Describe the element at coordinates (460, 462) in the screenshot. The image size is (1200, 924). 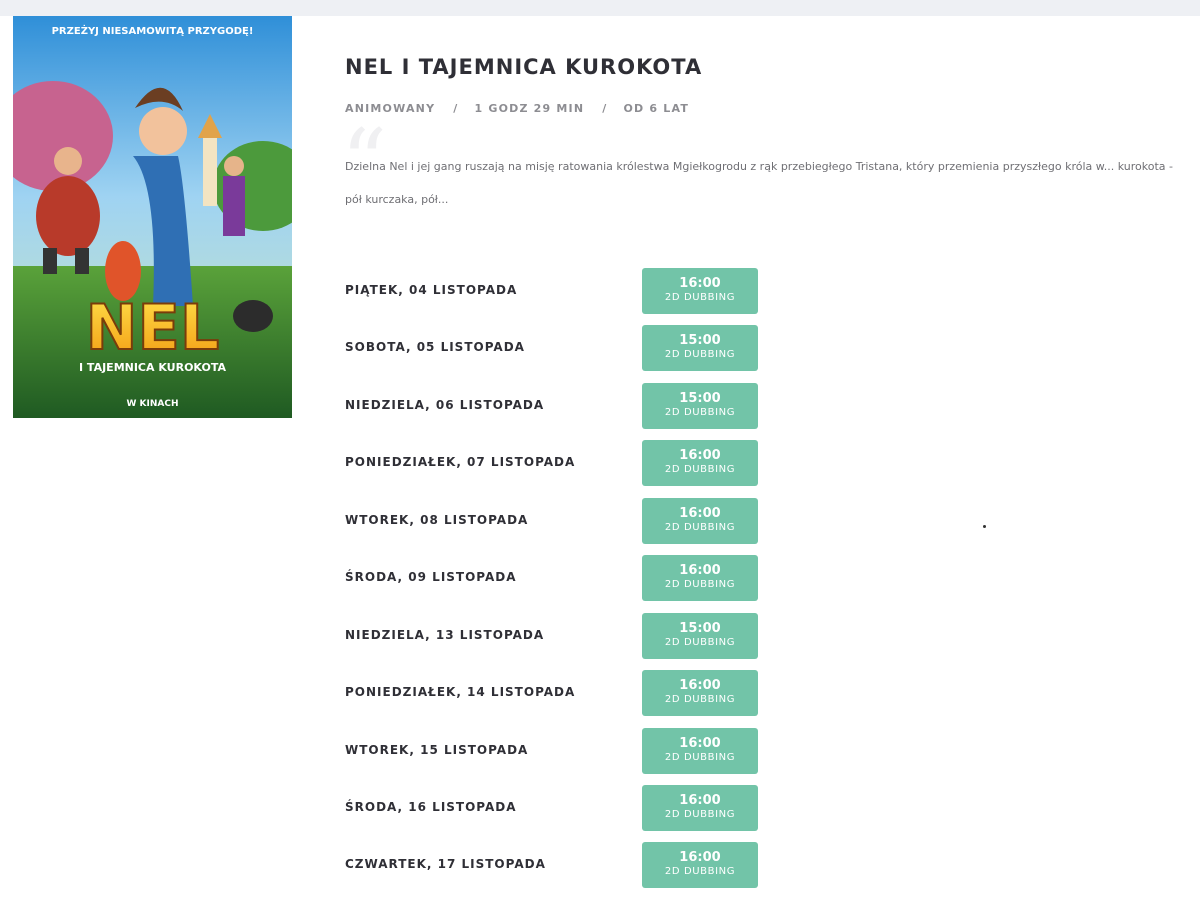
I see `showtime-day: PONIEDZIAŁEK, 07 LISTOPADA` at that location.